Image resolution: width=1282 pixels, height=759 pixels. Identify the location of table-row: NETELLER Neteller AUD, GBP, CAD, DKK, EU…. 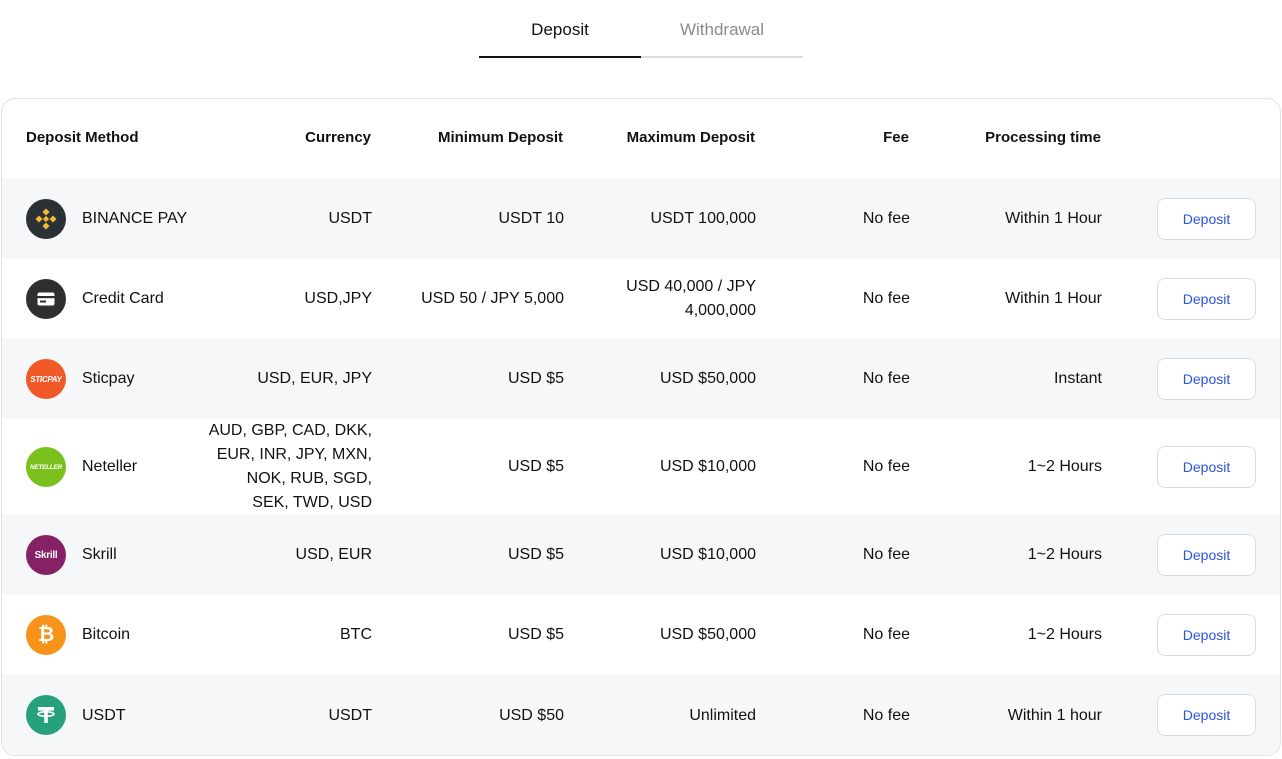
(641, 467).